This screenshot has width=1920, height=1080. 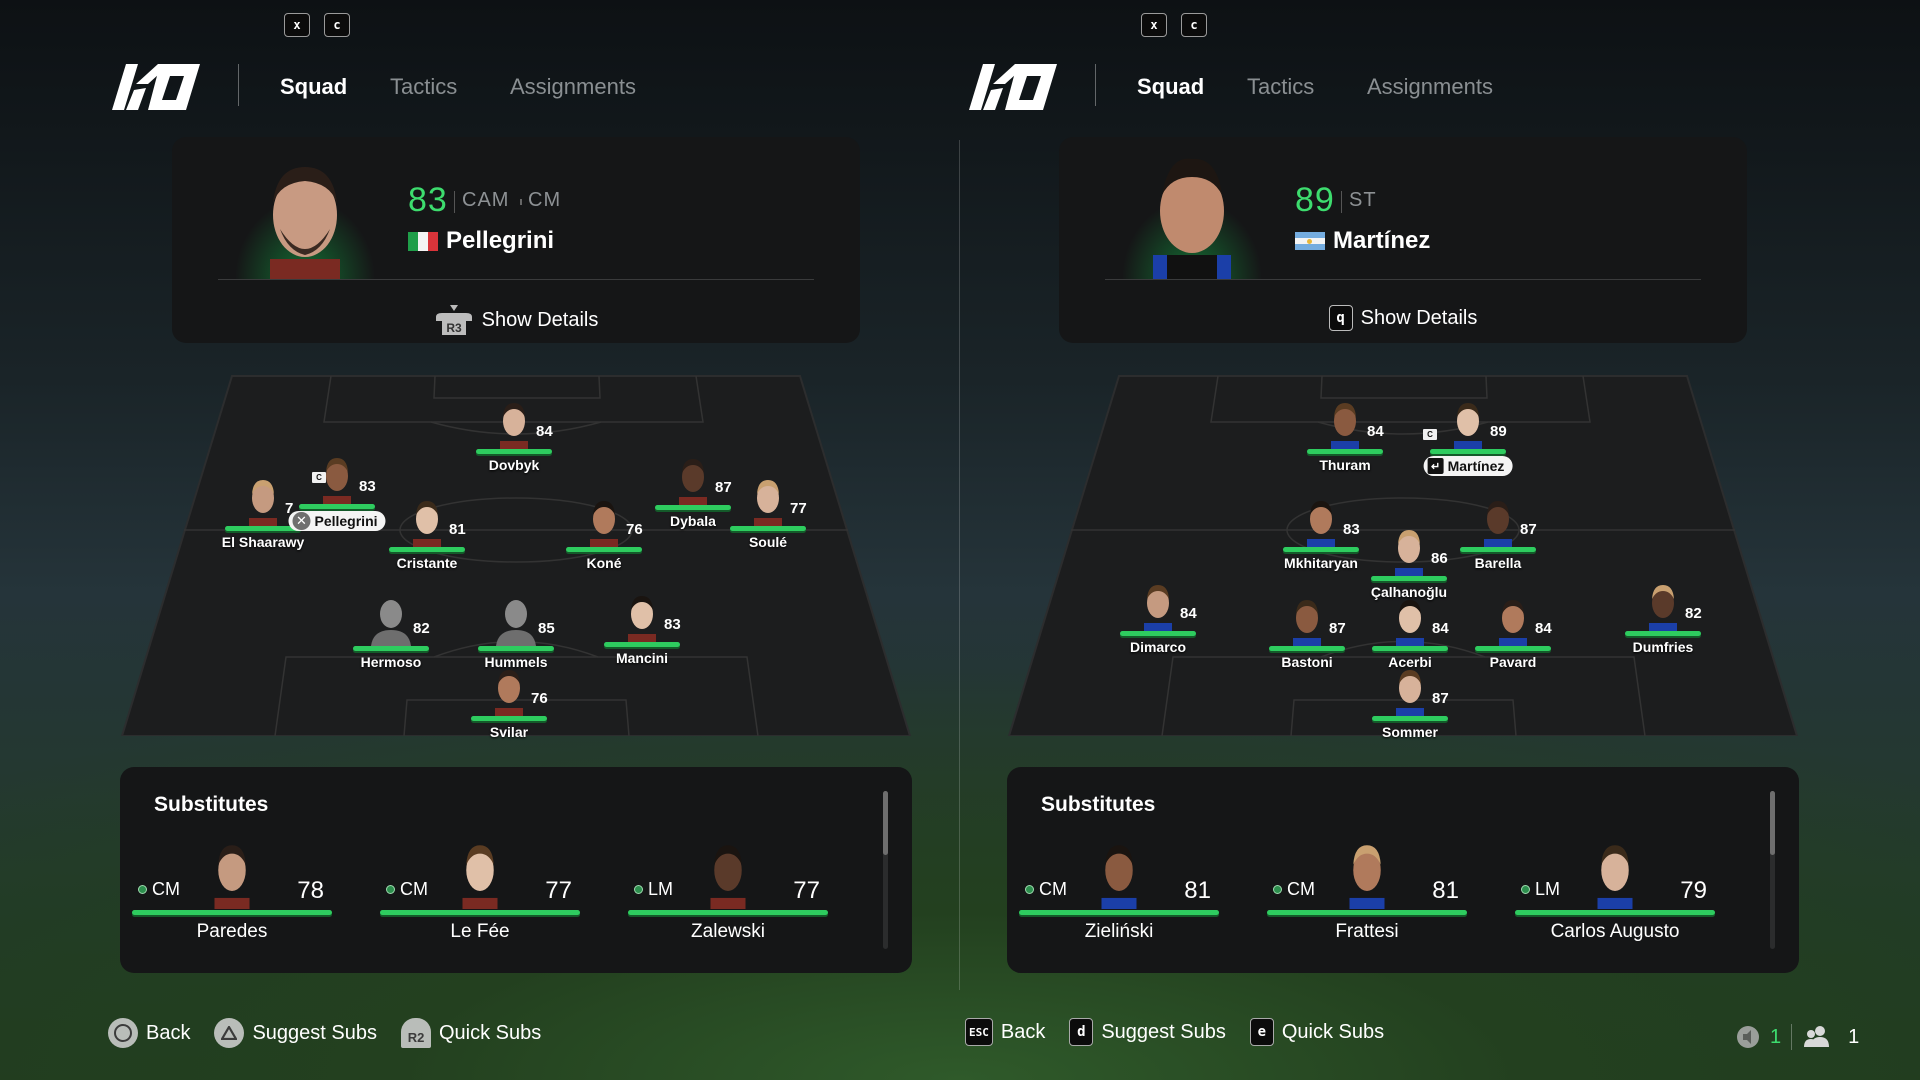 What do you see at coordinates (1345, 465) in the screenshot?
I see `player-name: Thuram` at bounding box center [1345, 465].